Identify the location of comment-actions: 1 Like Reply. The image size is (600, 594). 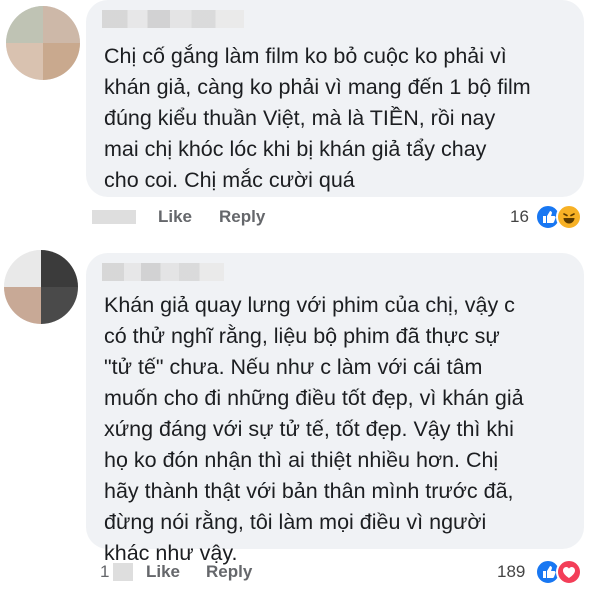
(315, 574).